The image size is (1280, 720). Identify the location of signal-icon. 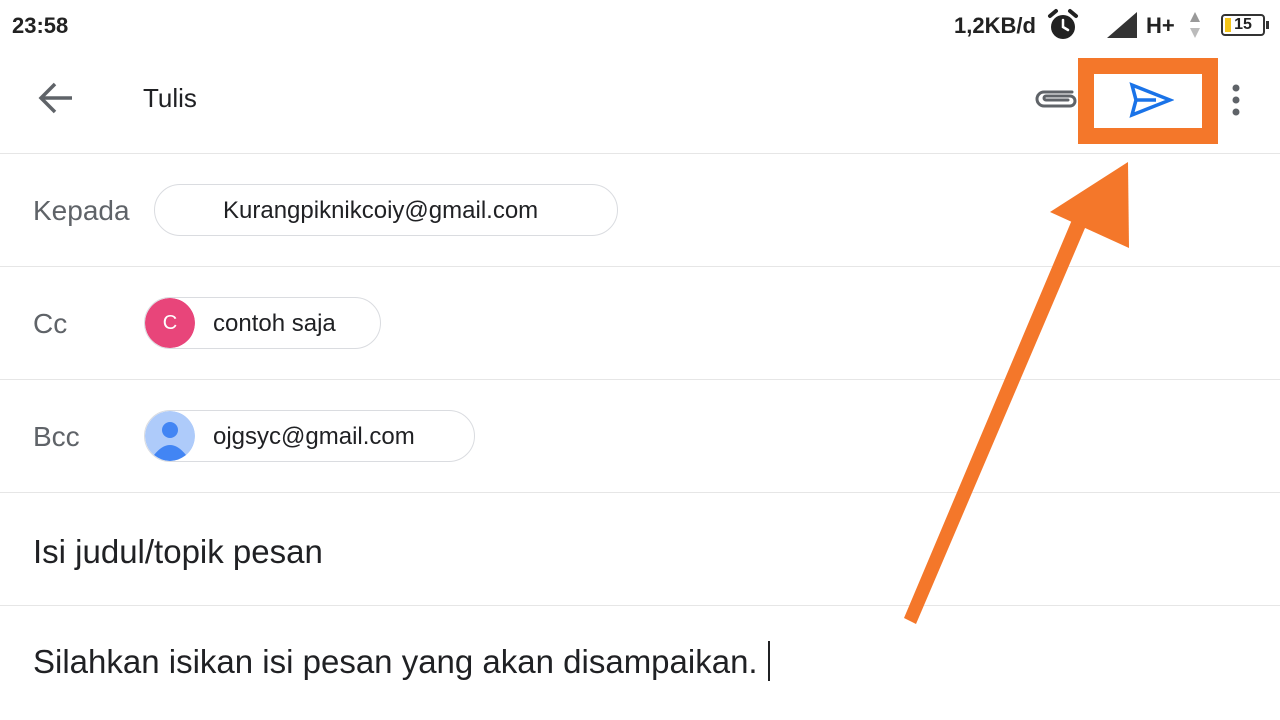
(1122, 25).